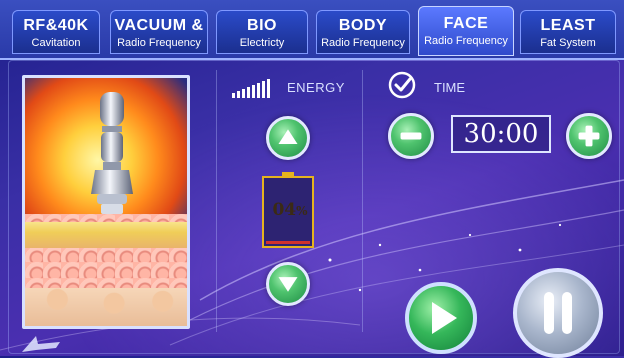 The image size is (624, 358). I want to click on pause-icon, so click(558, 313).